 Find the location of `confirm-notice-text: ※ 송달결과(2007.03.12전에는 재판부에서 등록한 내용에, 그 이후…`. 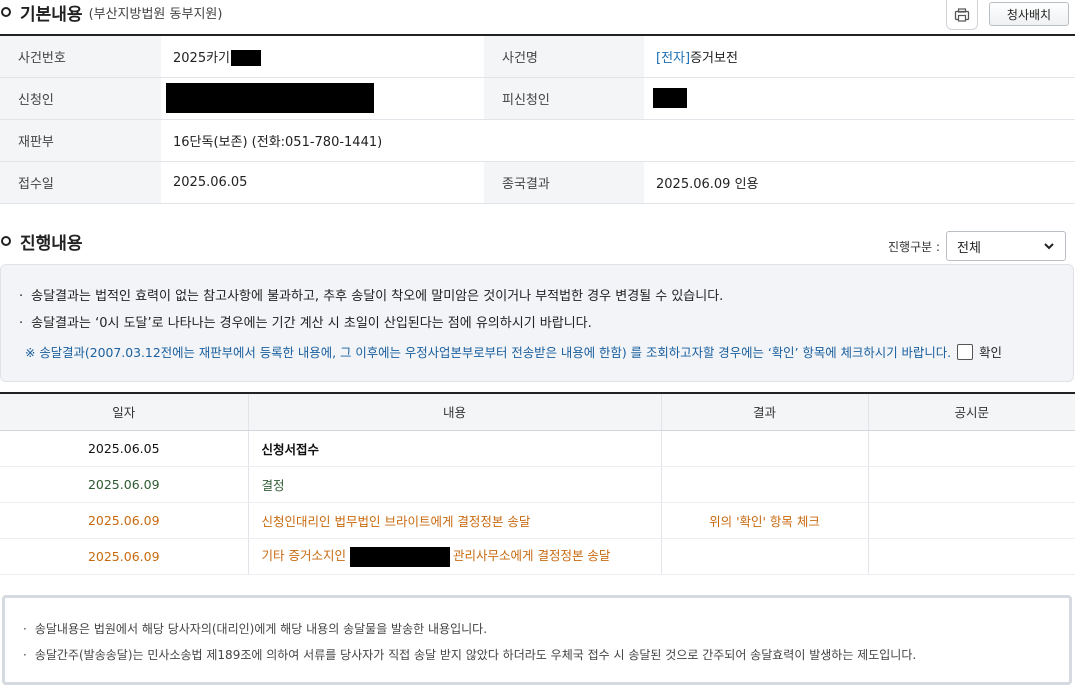

confirm-notice-text: ※ 송달결과(2007.03.12전에는 재판부에서 등록한 내용에, 그 이후… is located at coordinates (488, 352).